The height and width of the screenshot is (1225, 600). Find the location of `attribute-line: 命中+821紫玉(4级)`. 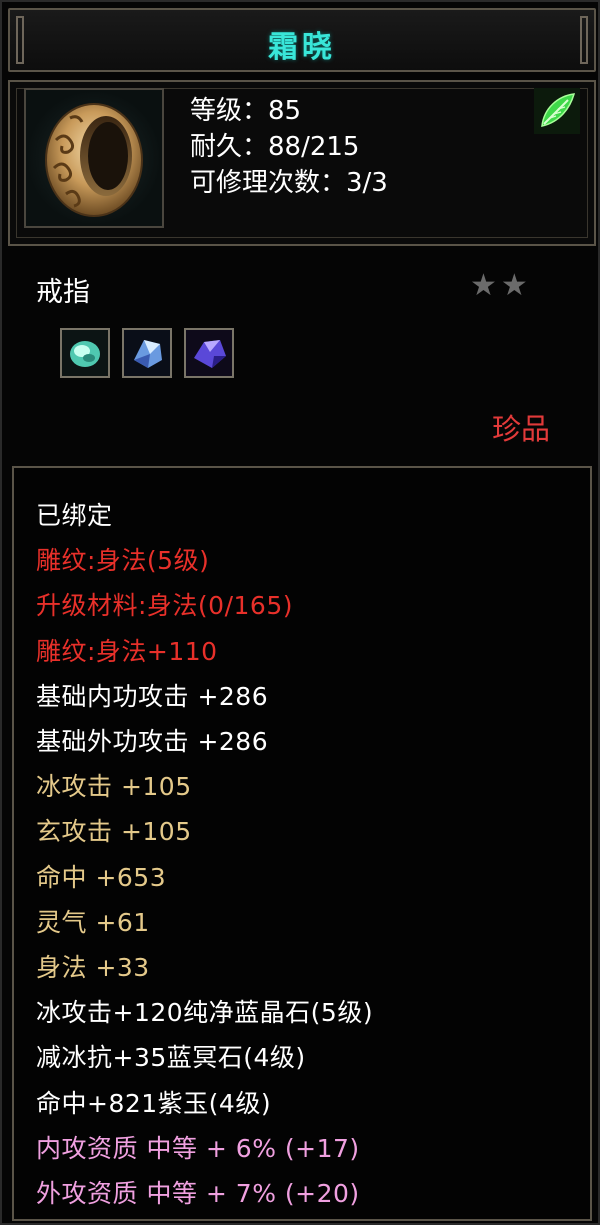

attribute-line: 命中+821紫玉(4级) is located at coordinates (154, 1103).